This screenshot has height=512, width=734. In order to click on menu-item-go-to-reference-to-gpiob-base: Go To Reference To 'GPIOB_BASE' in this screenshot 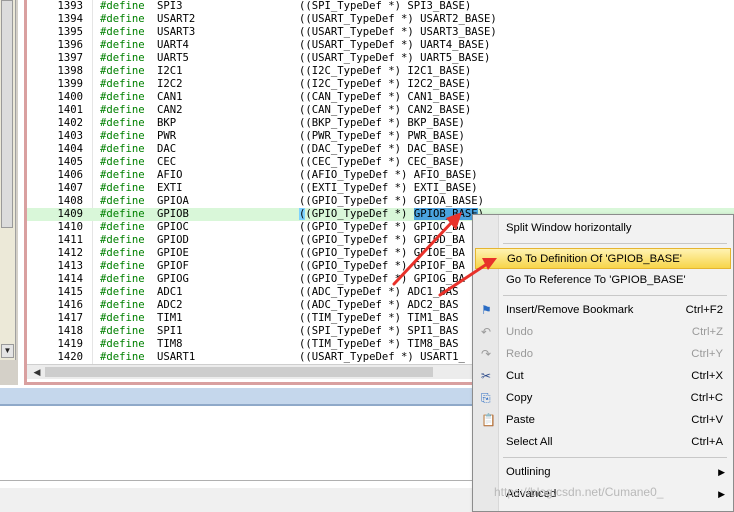, I will do `click(603, 280)`.